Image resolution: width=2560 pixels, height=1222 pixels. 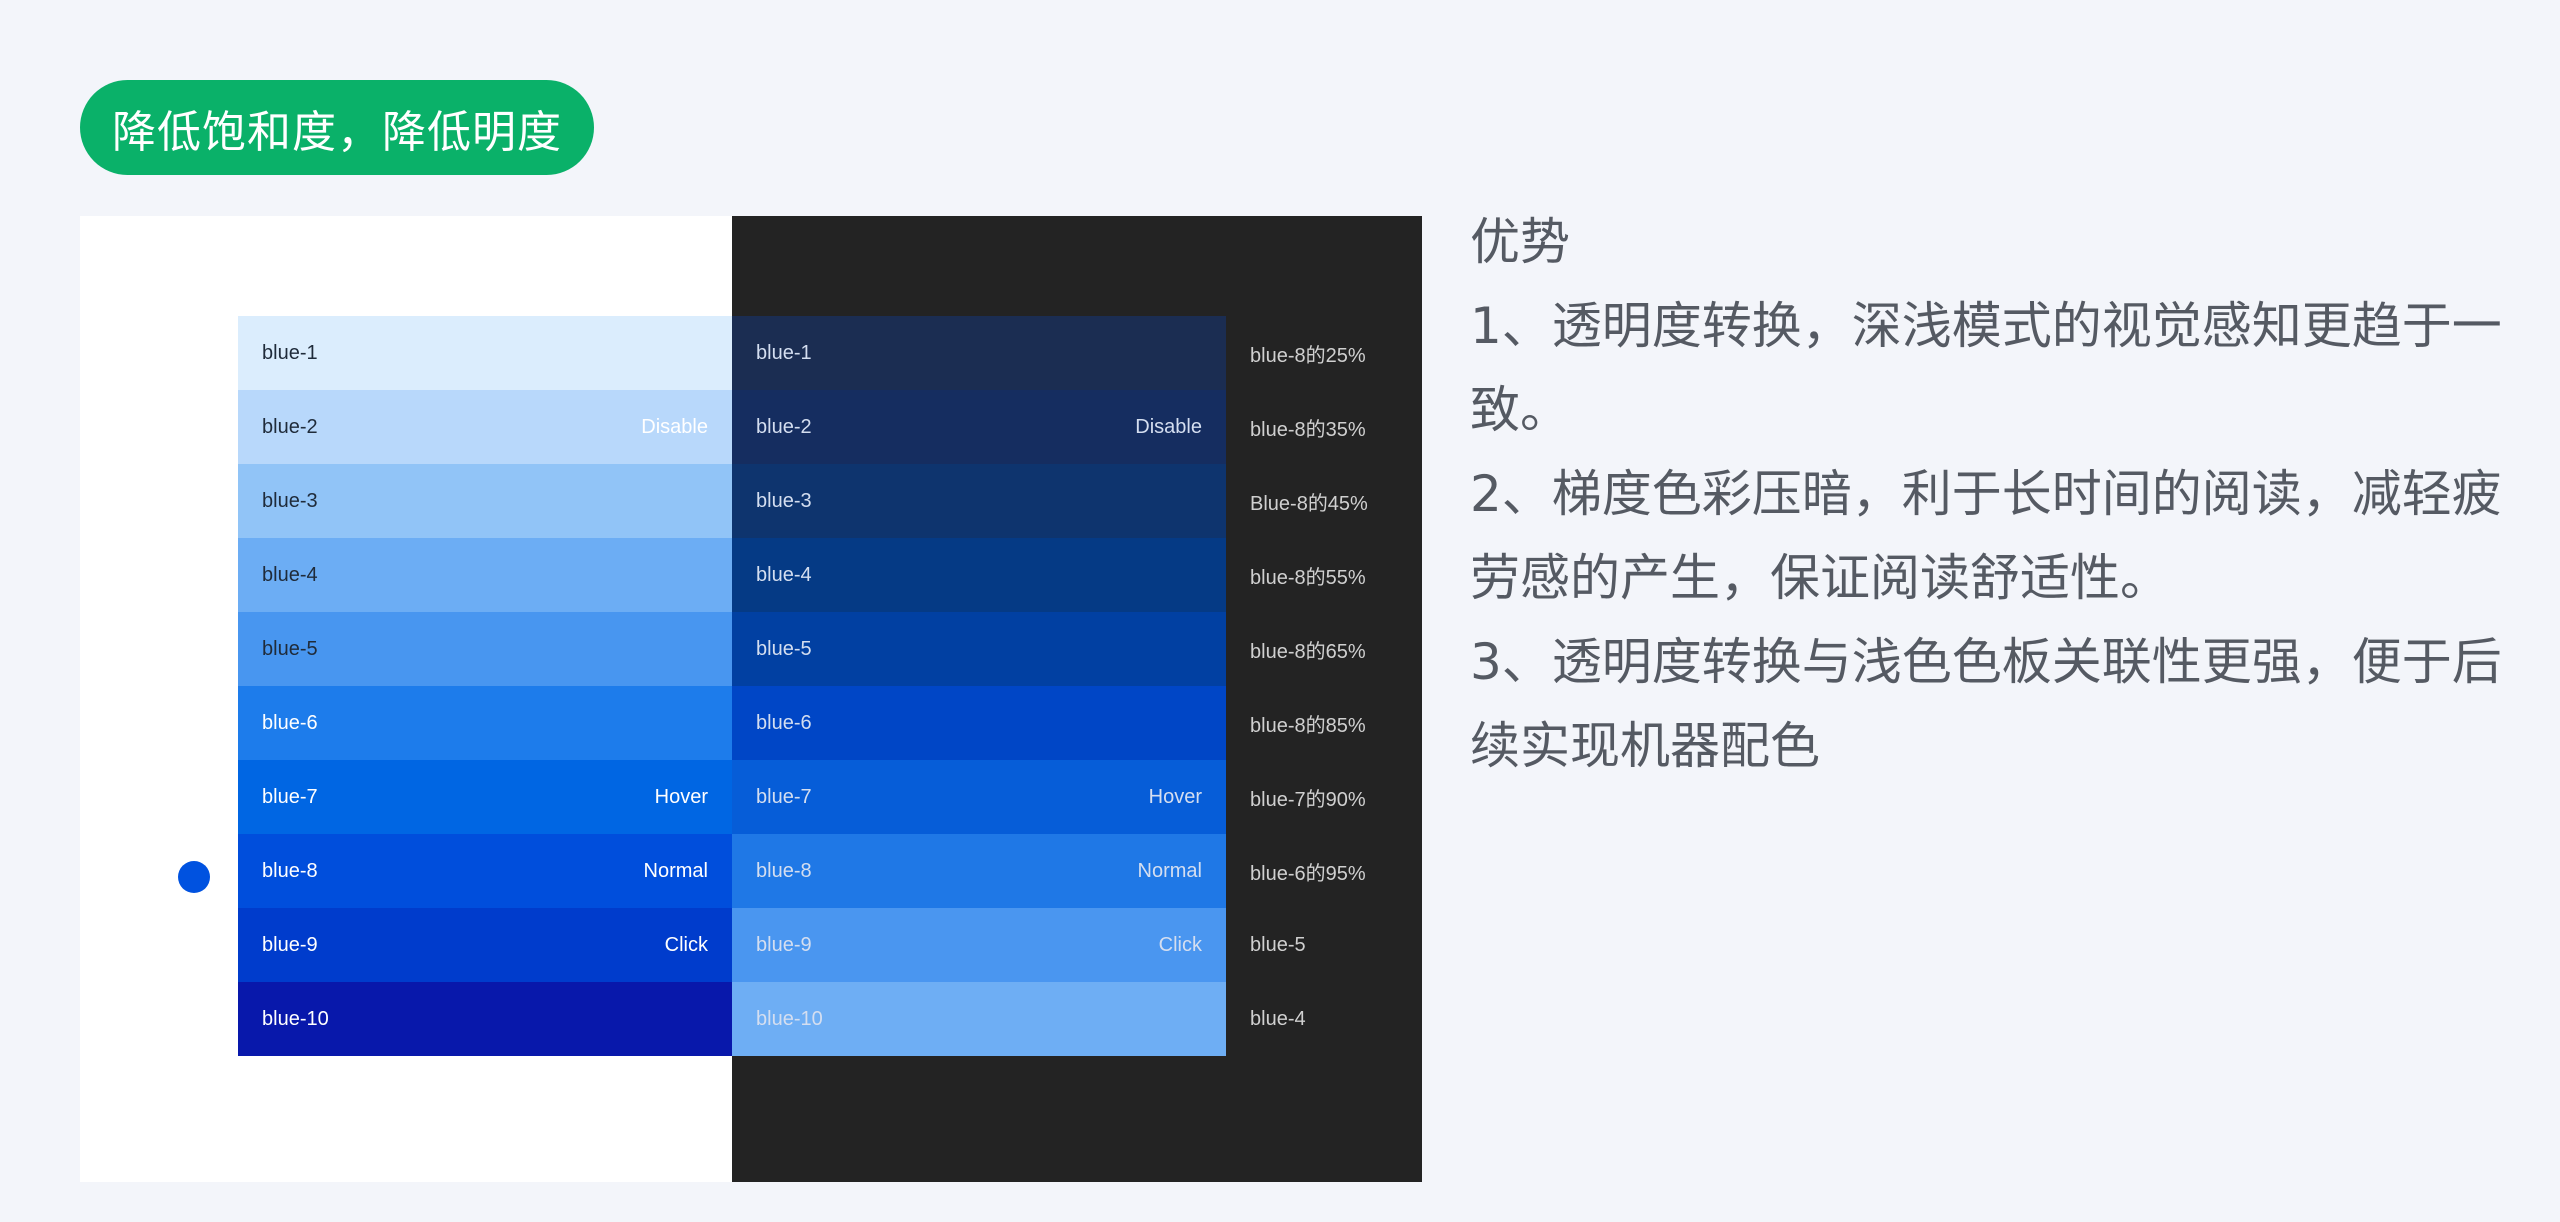 What do you see at coordinates (485, 871) in the screenshot?
I see `light-swatch-8: blue-8 Normal` at bounding box center [485, 871].